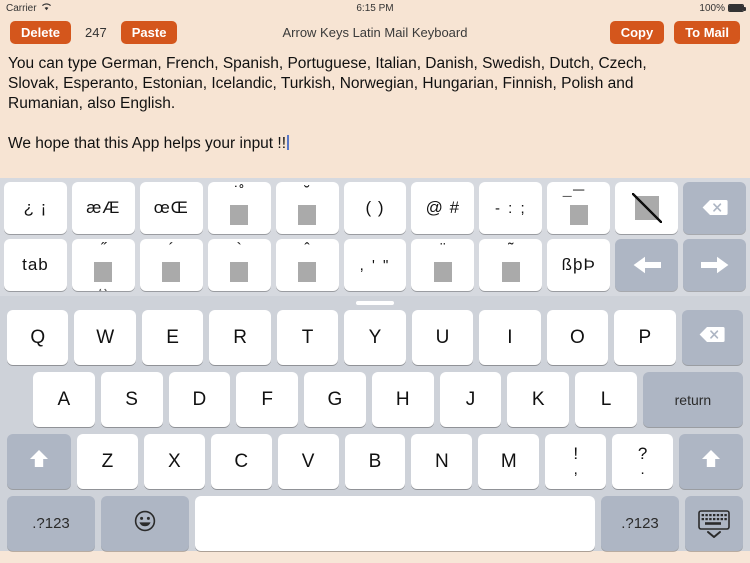 The height and width of the screenshot is (563, 750). Describe the element at coordinates (538, 399) in the screenshot. I see `key-k: K` at that location.